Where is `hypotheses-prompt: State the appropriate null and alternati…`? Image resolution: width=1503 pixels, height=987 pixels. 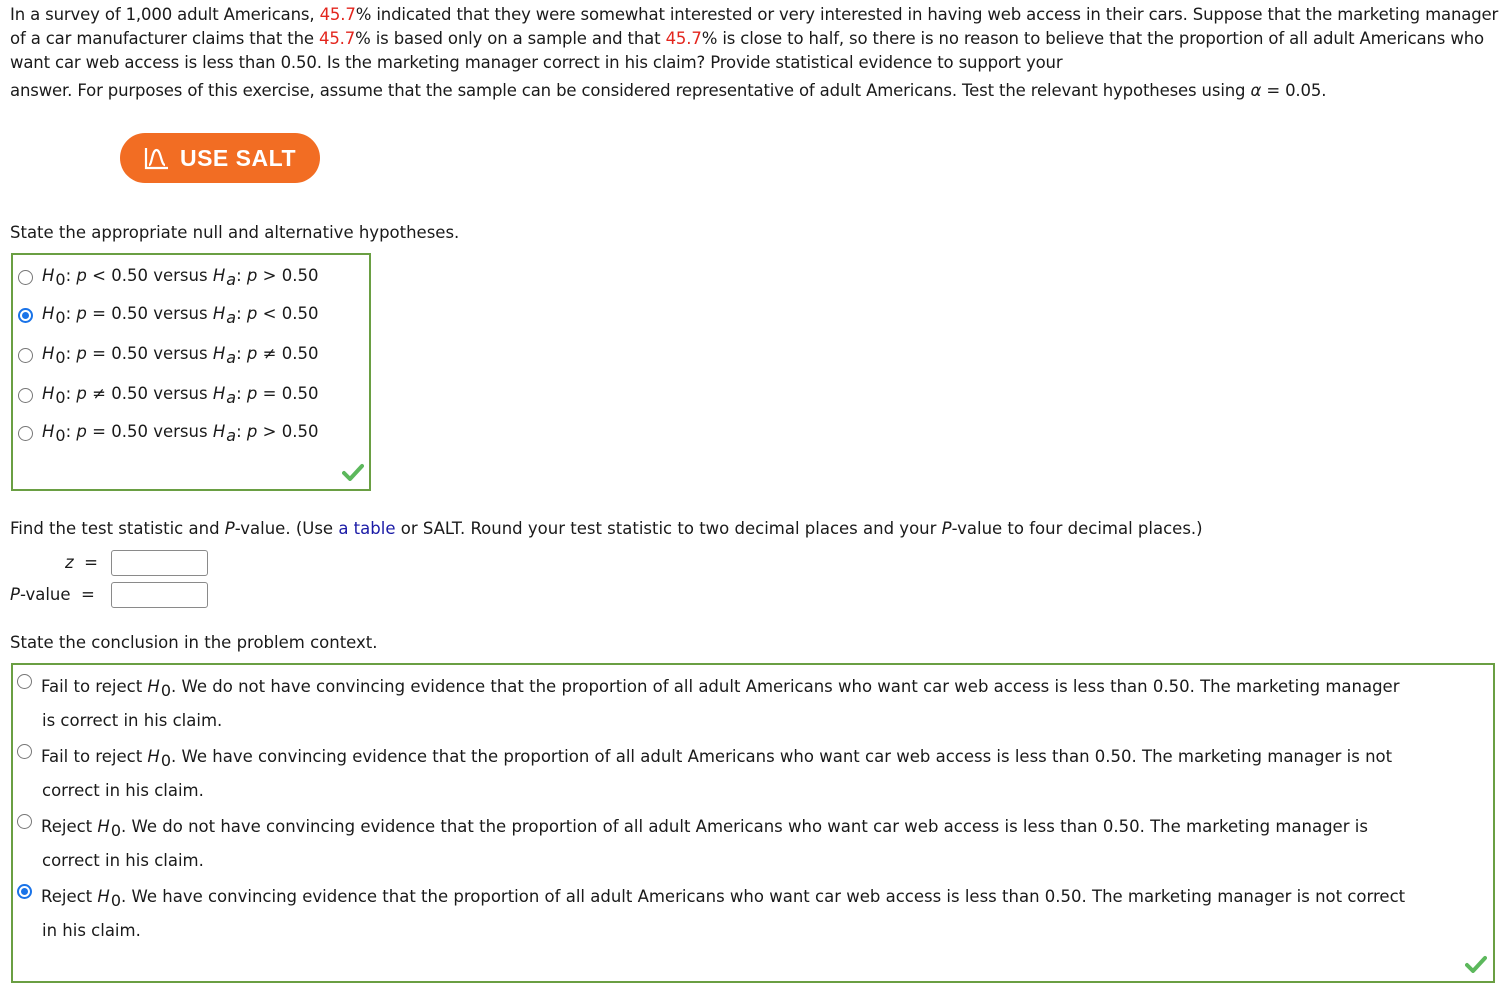
hypotheses-prompt: State the appropriate null and alternati… is located at coordinates (235, 232).